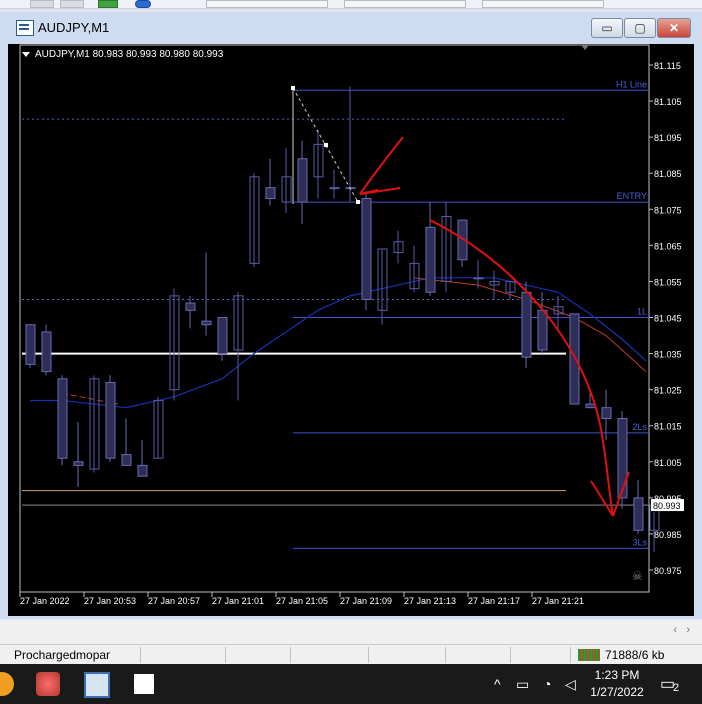  Describe the element at coordinates (585, 47) in the screenshot. I see `shift-marker-icon` at that location.